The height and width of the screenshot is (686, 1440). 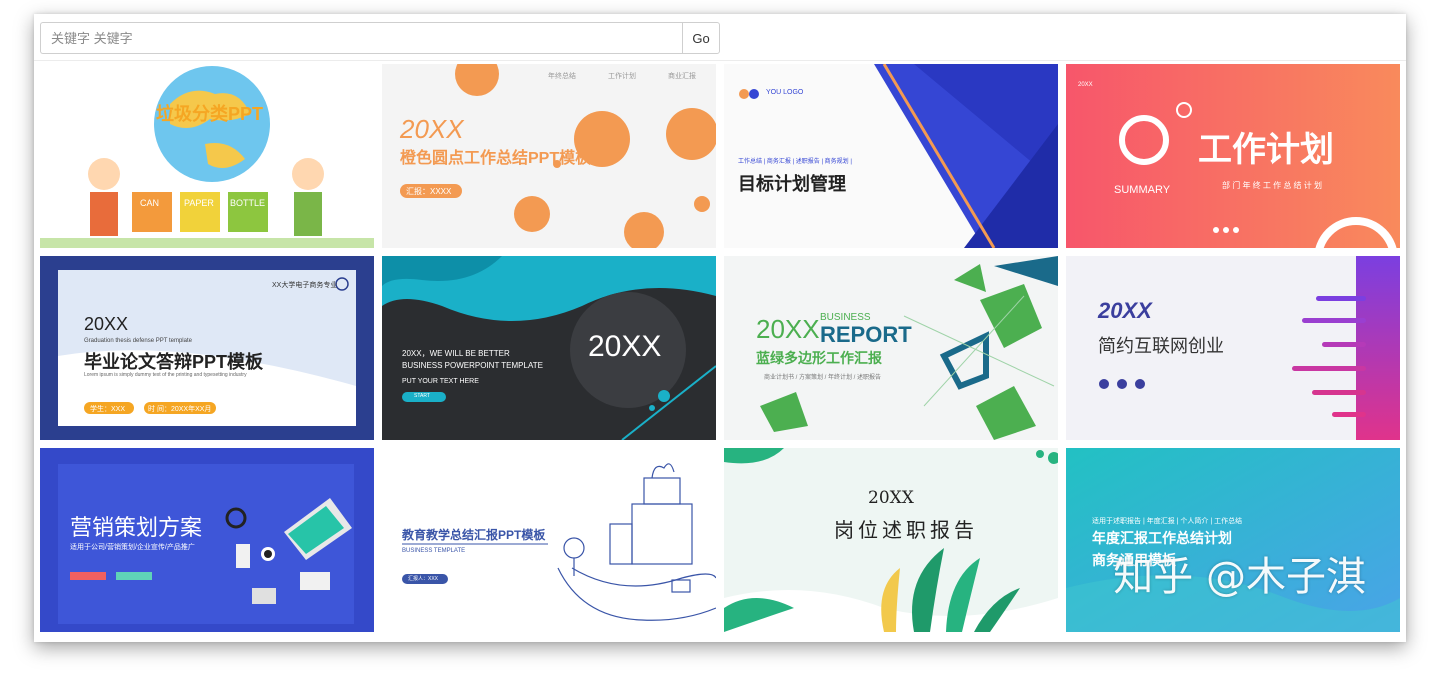 What do you see at coordinates (795, 162) in the screenshot?
I see `card-nav: 工作总结 | 商务汇报 | 述职报告 | 商务规划 |` at bounding box center [795, 162].